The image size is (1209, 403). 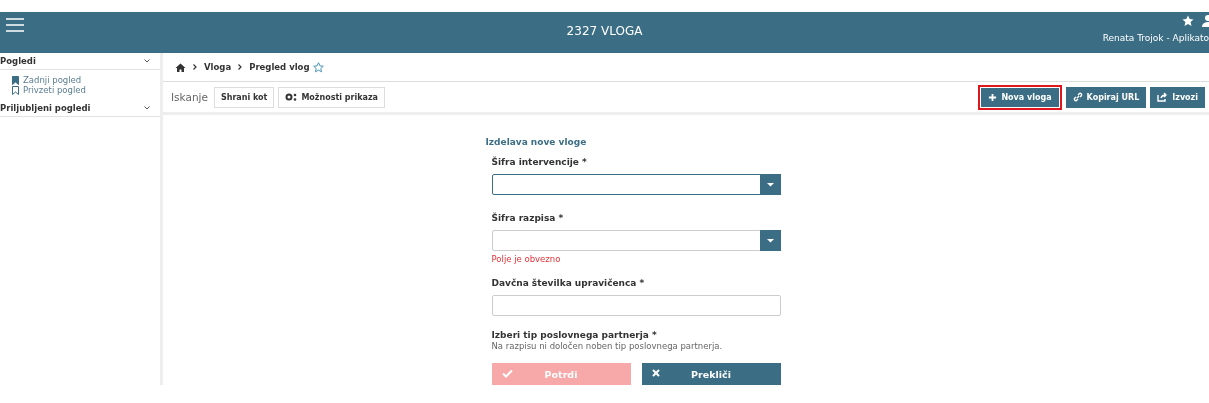 I want to click on breadcrumb-link: Vloga, so click(x=218, y=67).